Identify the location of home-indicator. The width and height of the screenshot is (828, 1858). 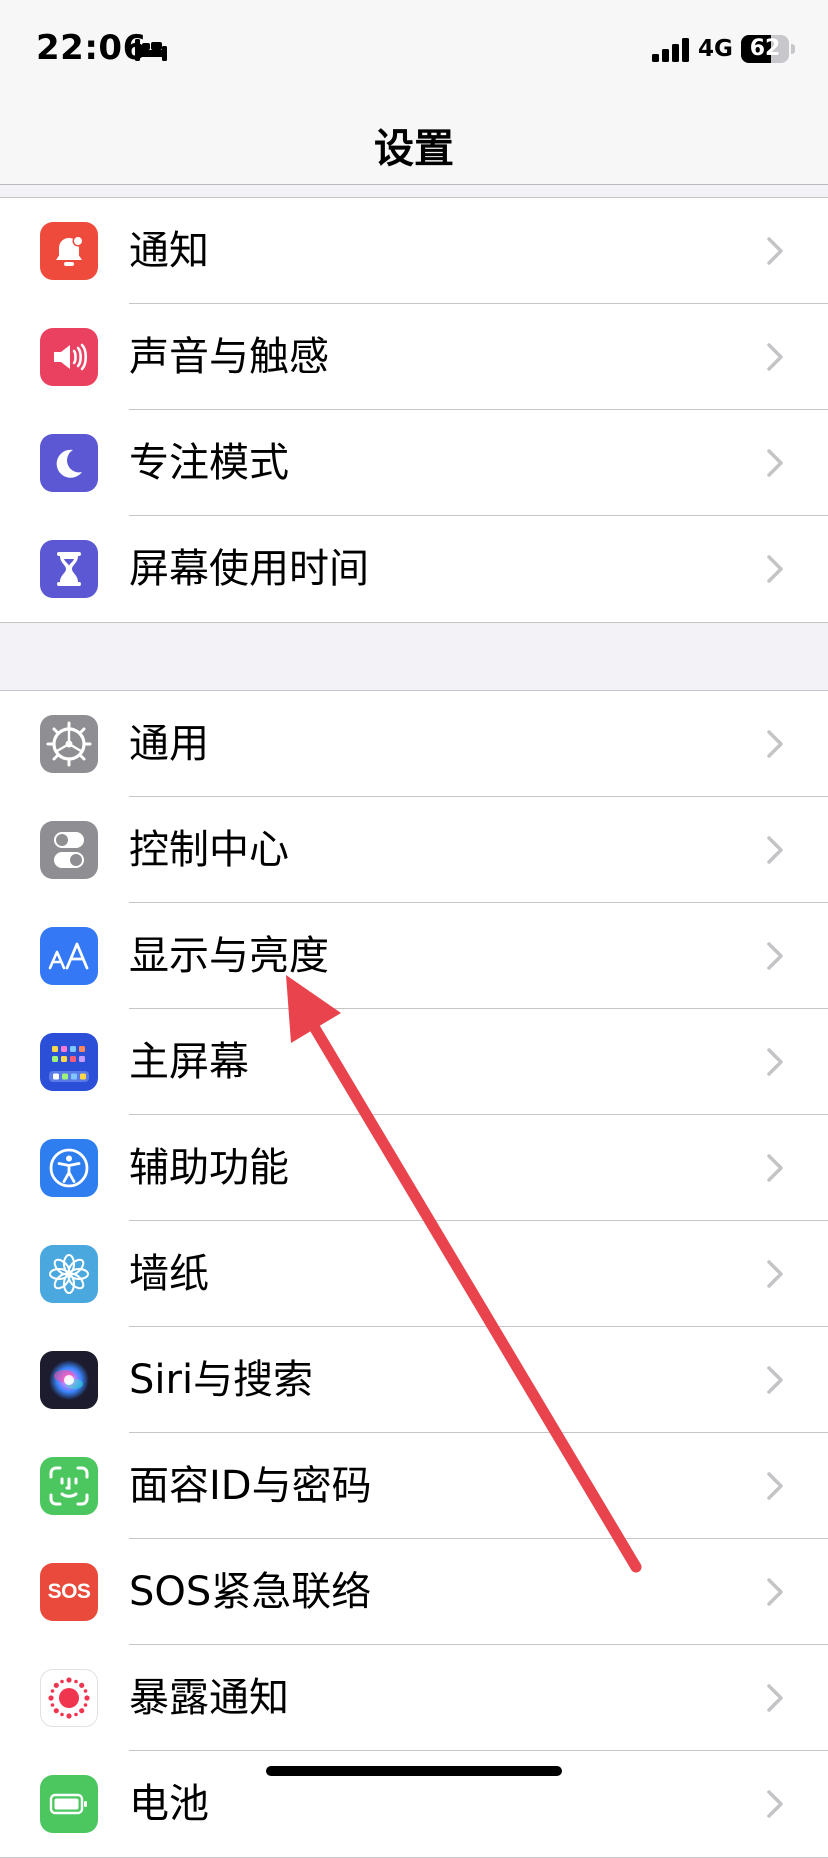
(414, 1771).